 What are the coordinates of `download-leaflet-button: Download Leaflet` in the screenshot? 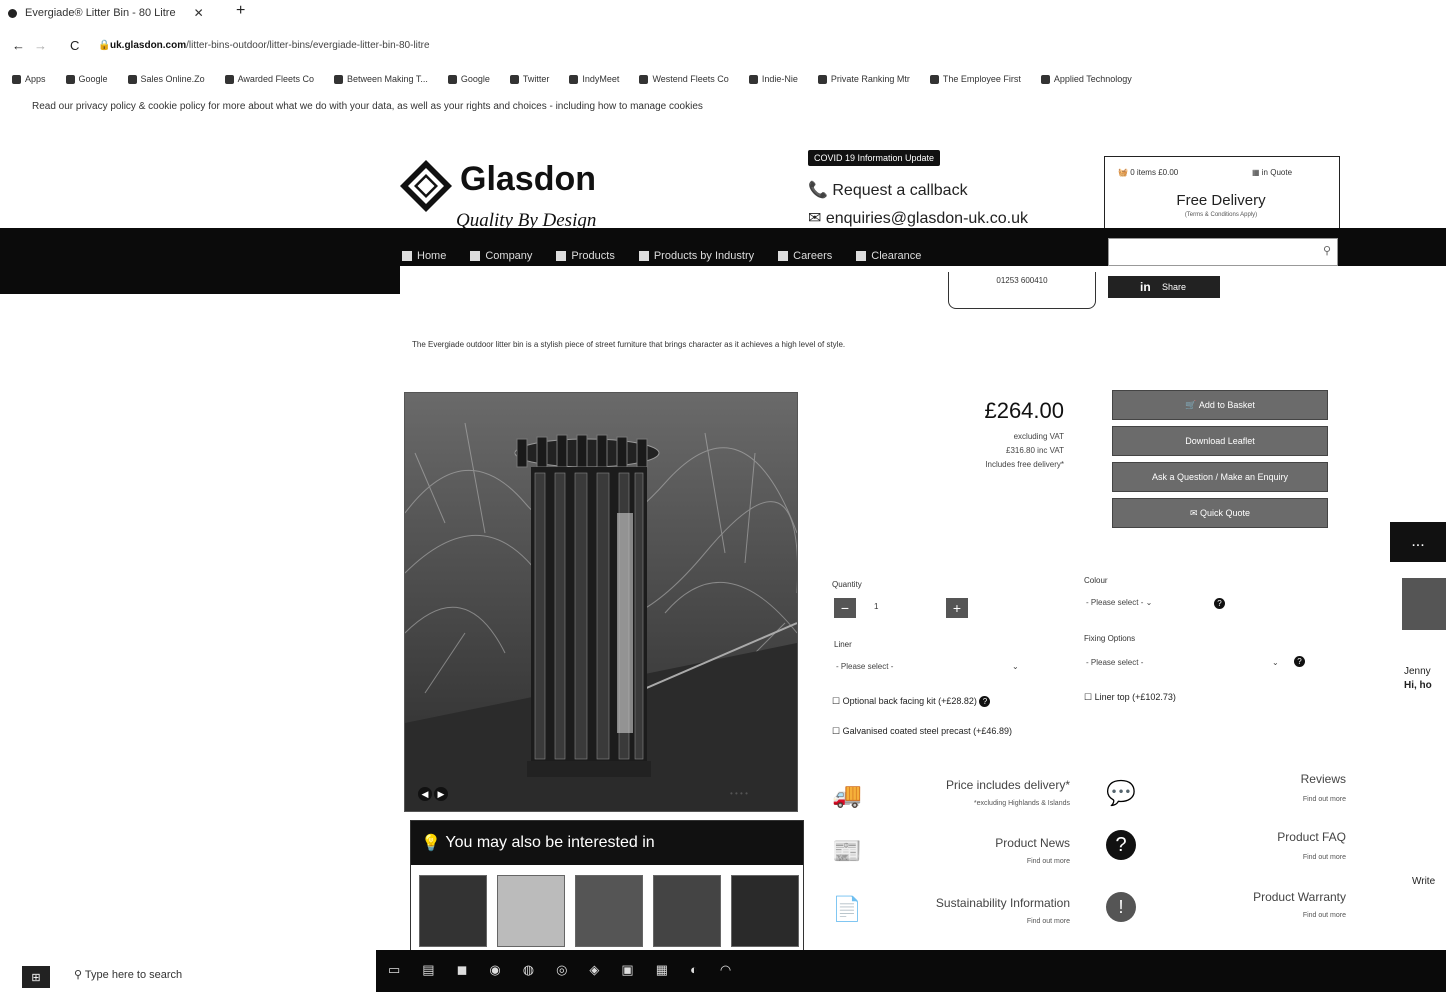 It's located at (1220, 441).